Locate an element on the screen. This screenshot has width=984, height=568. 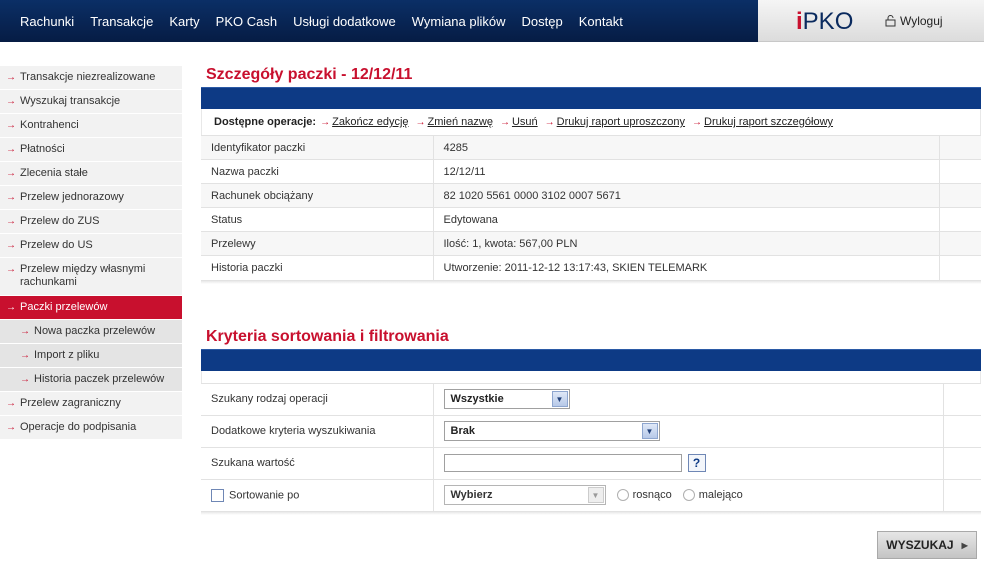
nav-pko-cash: PKO Cash is located at coordinates (246, 21).